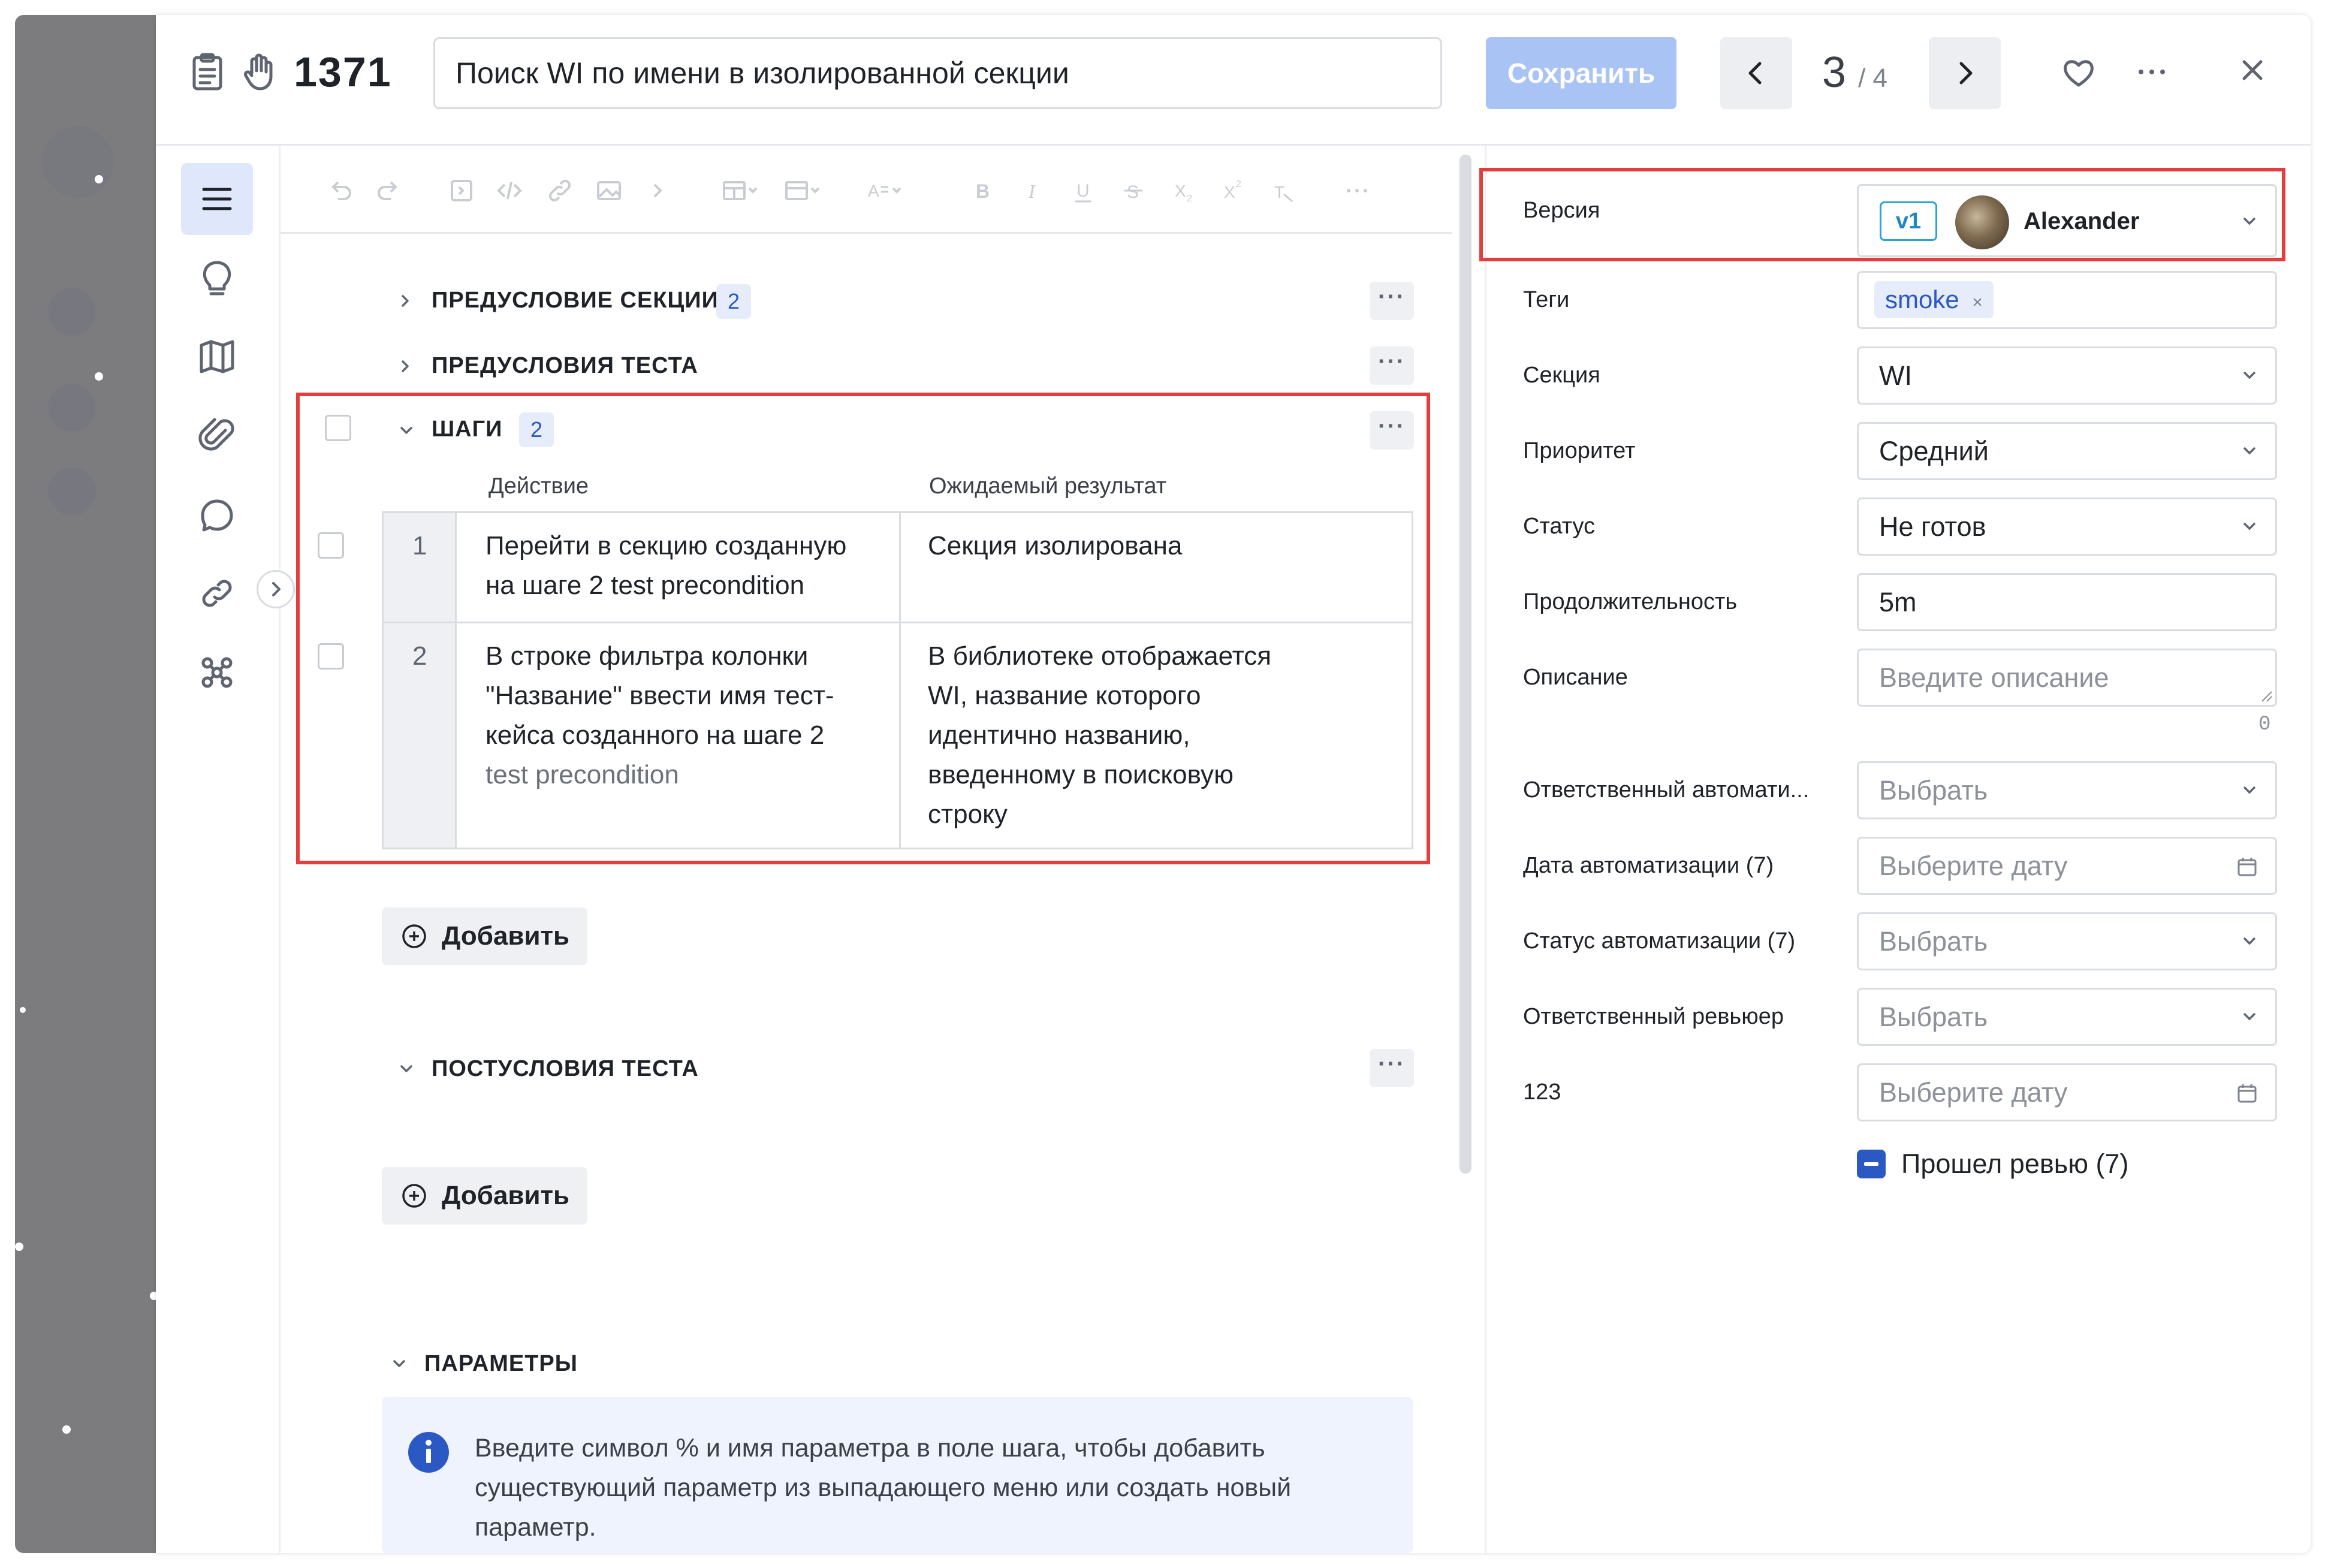  I want to click on sidebar-item-comments, so click(217, 514).